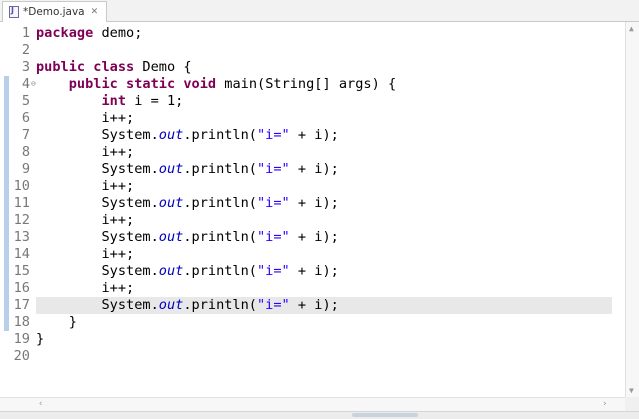 The width and height of the screenshot is (639, 419). Describe the element at coordinates (21, 254) in the screenshot. I see `line-number: 14` at that location.